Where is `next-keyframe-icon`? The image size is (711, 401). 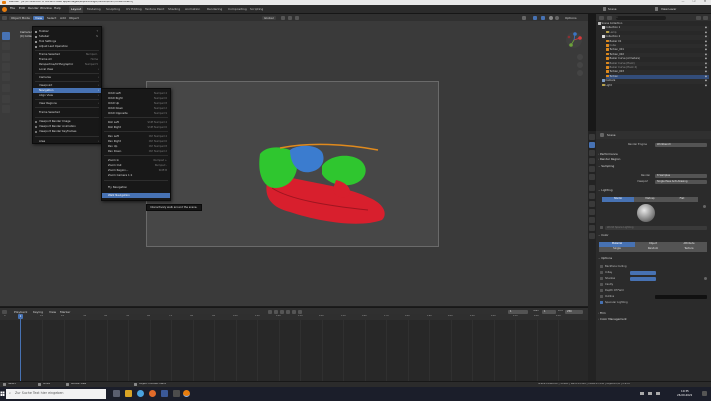
next-keyframe-icon is located at coordinates (294, 311).